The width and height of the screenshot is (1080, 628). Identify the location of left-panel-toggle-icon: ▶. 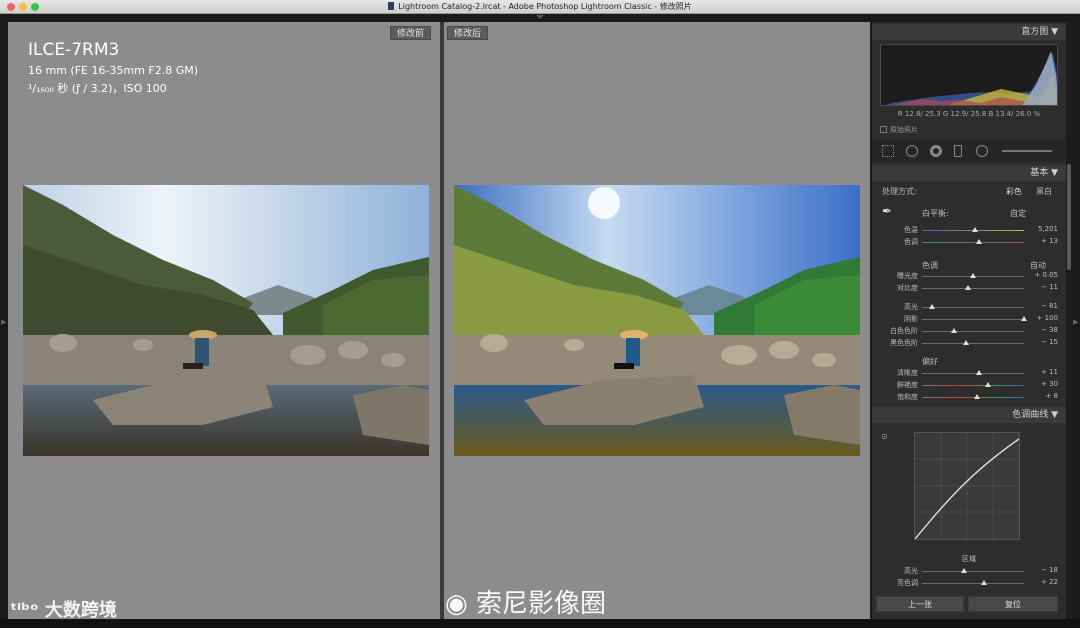
(3, 322).